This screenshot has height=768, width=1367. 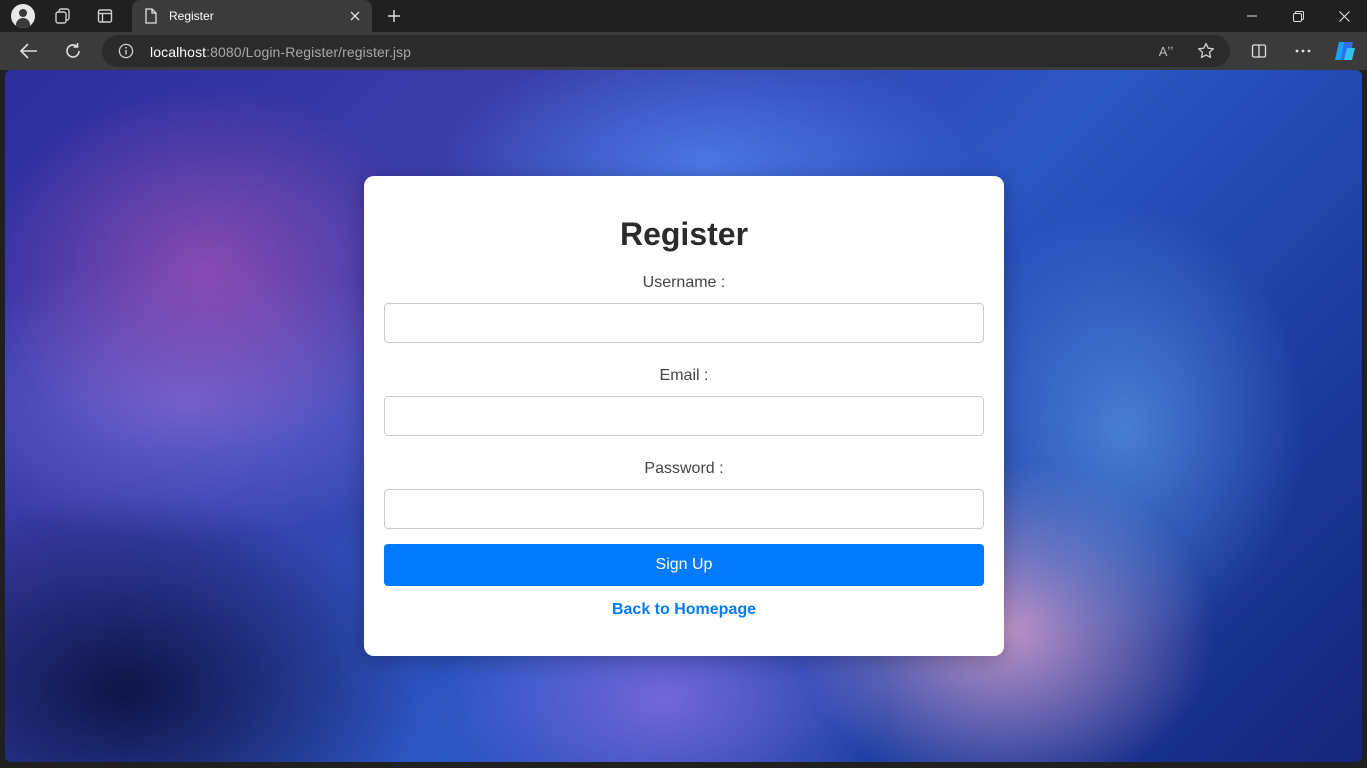 I want to click on tab-strip: Register, so click(x=683, y=16).